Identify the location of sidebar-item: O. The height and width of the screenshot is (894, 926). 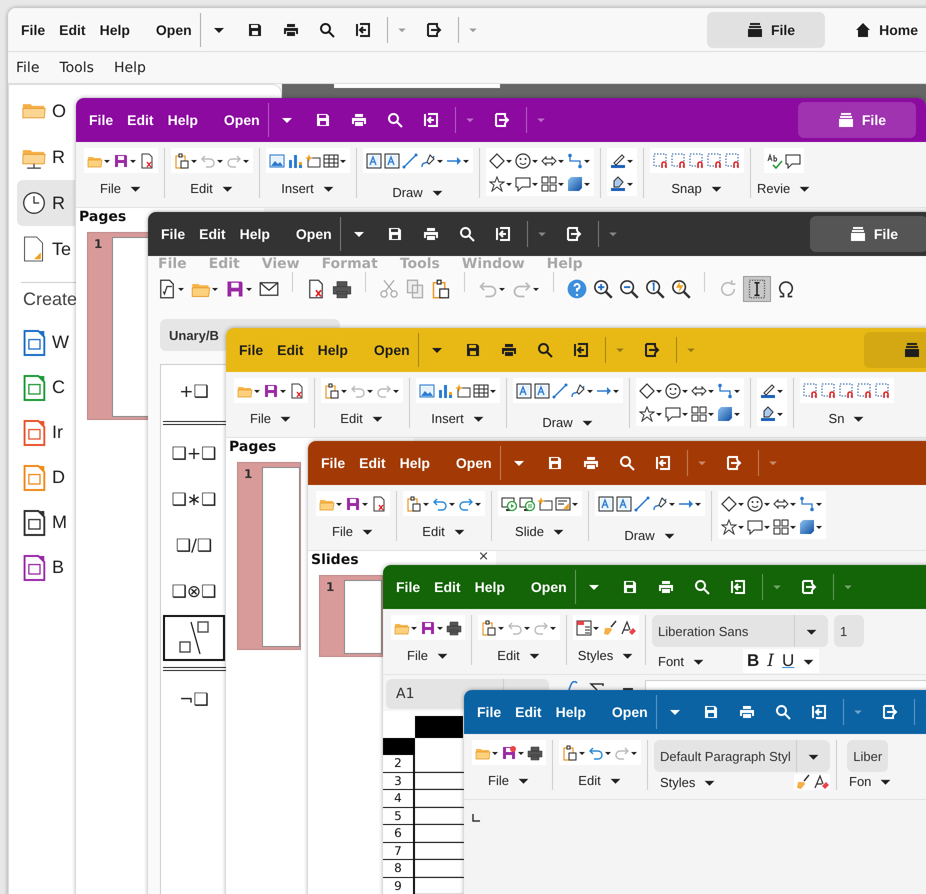
(46, 111).